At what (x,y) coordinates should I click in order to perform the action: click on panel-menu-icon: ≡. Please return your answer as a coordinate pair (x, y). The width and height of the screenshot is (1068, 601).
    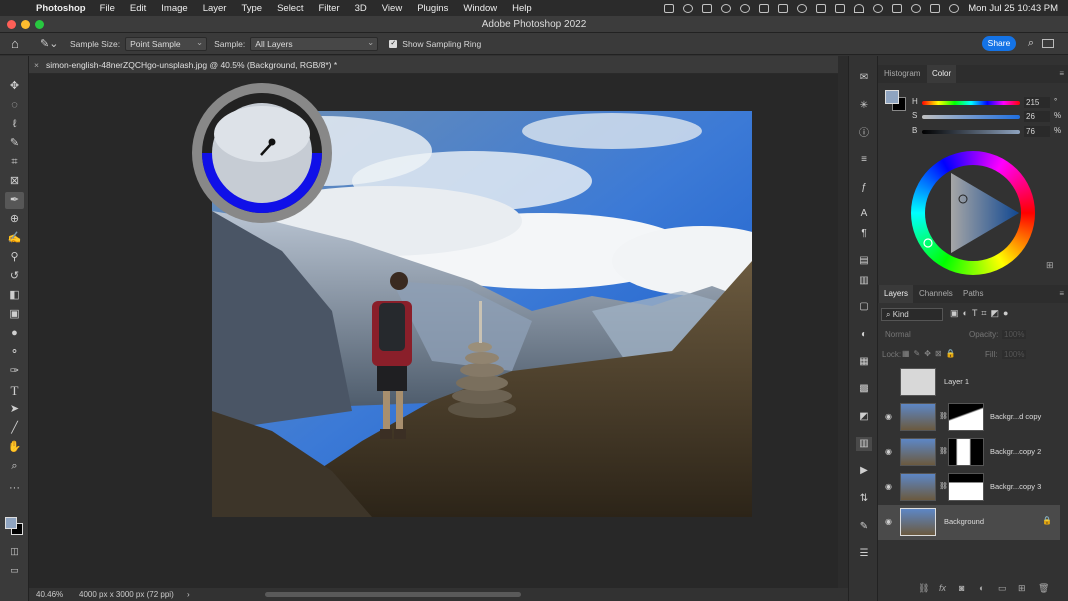
    Looking at the image, I should click on (1061, 74).